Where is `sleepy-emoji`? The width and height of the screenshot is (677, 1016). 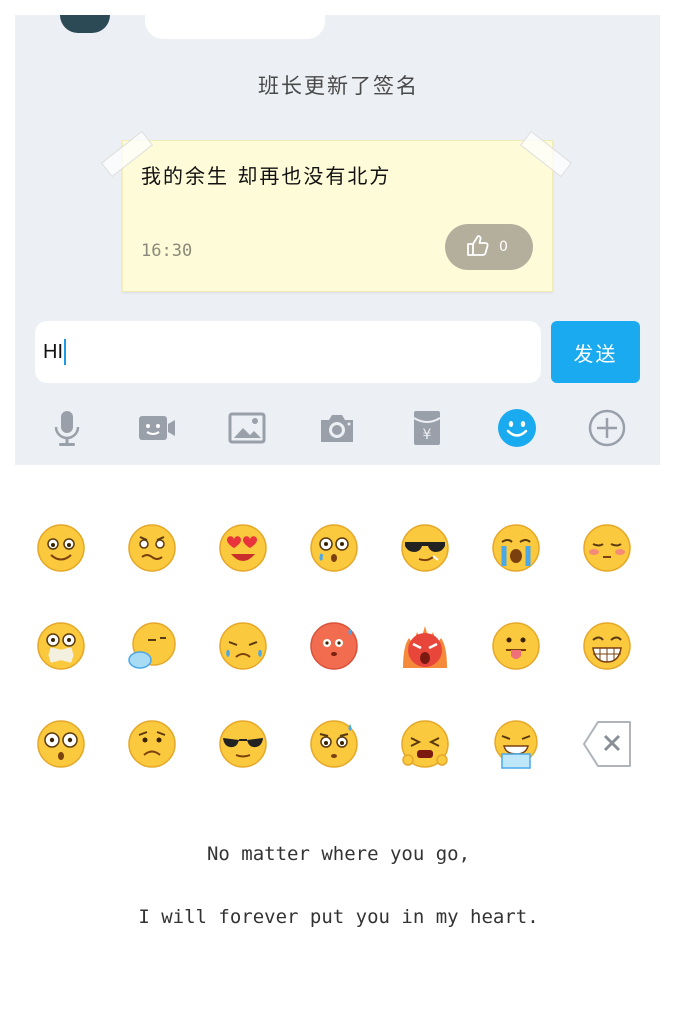 sleepy-emoji is located at coordinates (152, 646).